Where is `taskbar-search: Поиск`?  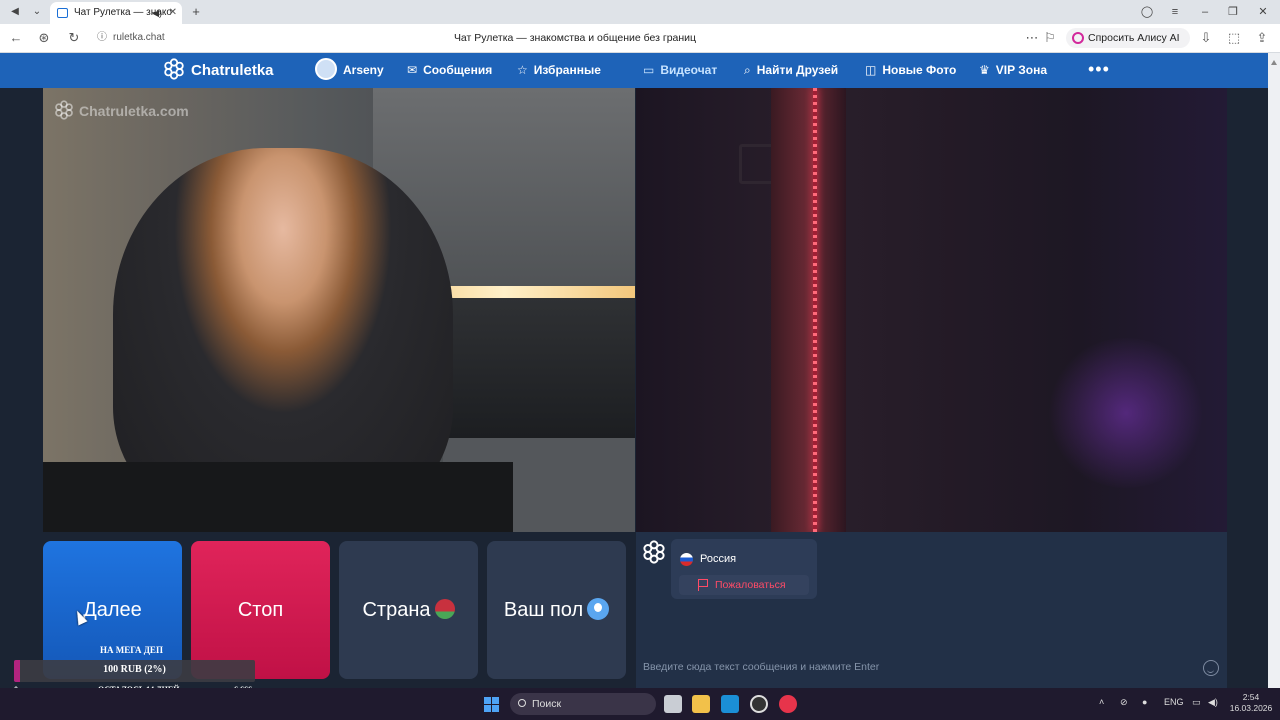
taskbar-search: Поиск is located at coordinates (583, 704).